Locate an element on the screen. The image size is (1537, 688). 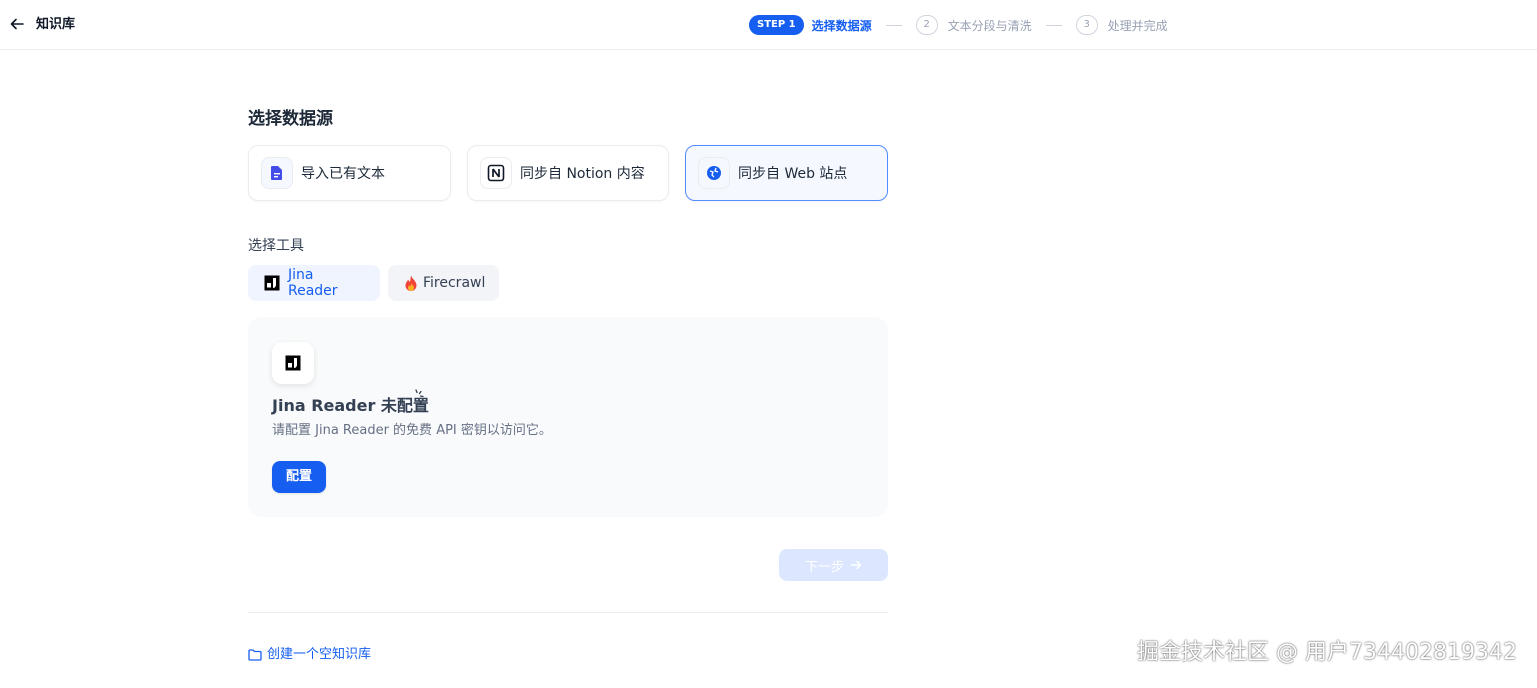
source-label: 导入已有文本 is located at coordinates (343, 174).